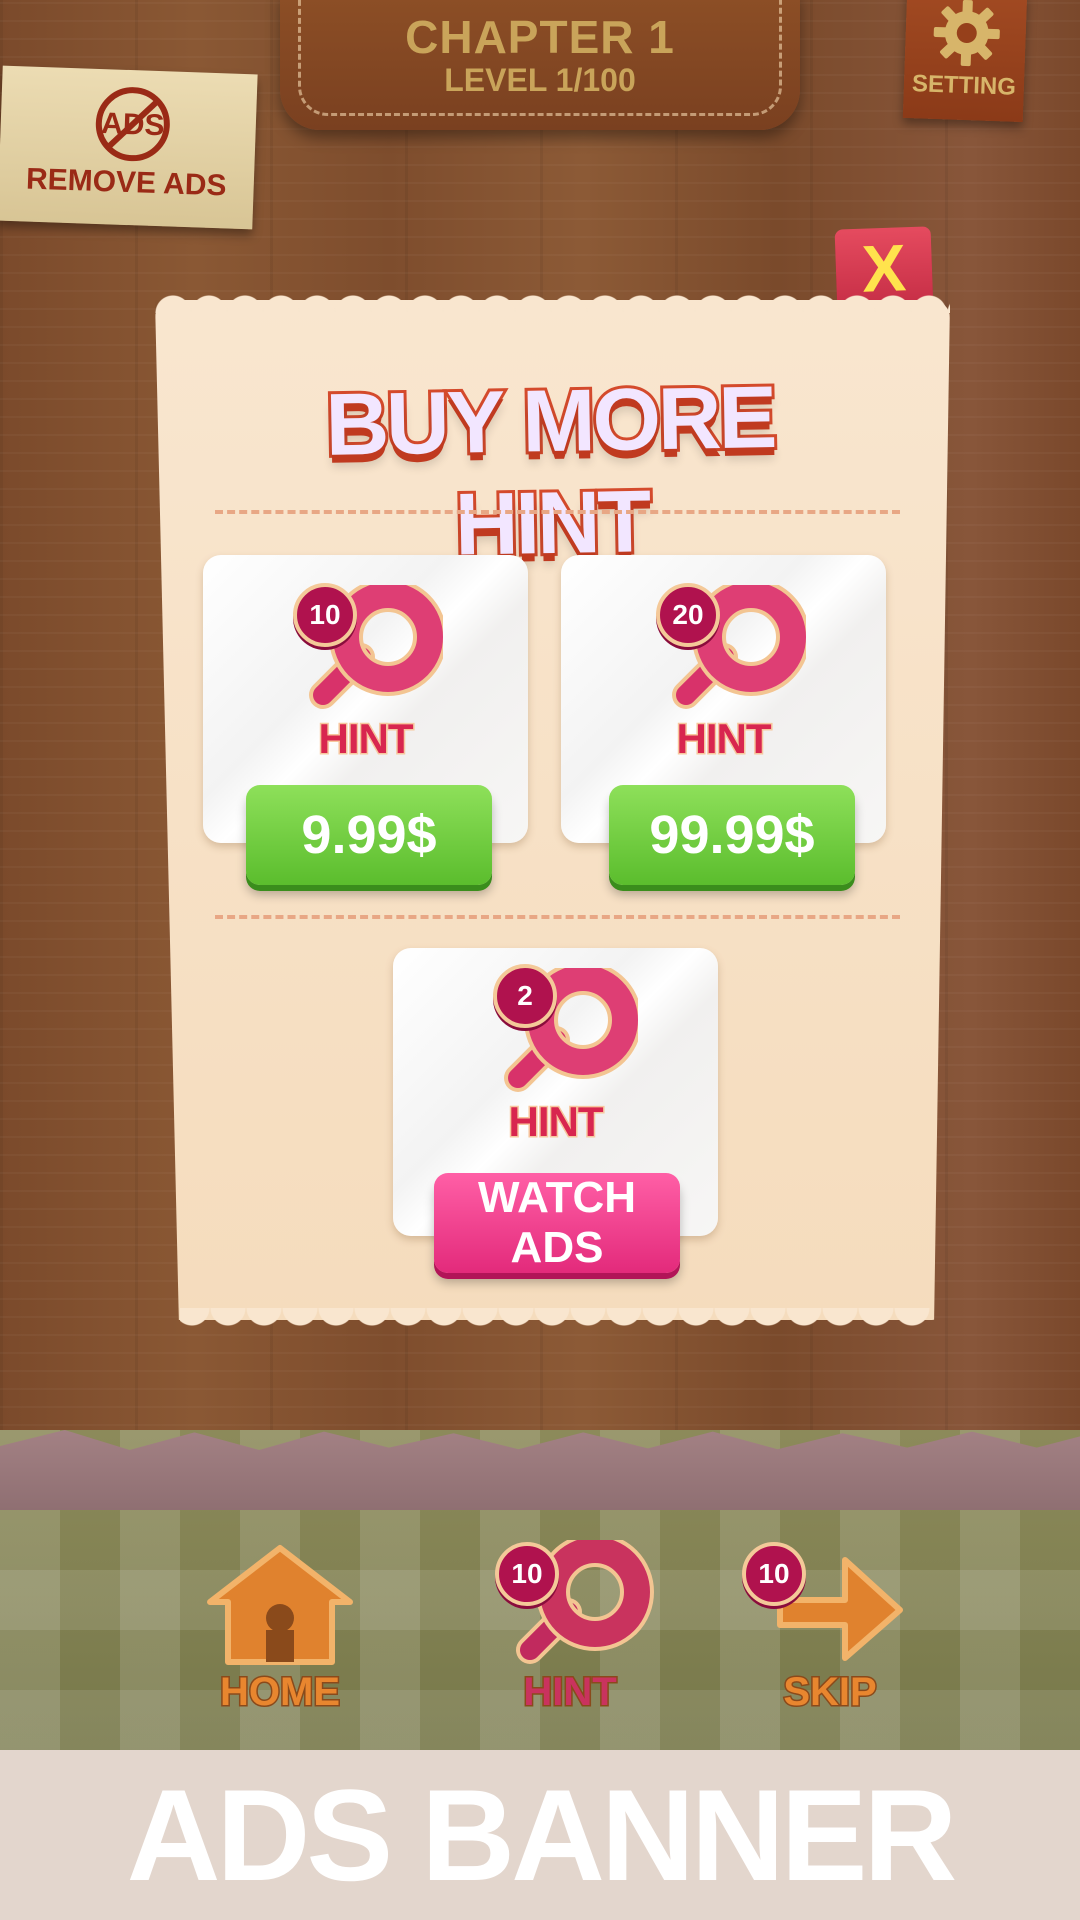  I want to click on skip-label: SKIP, so click(830, 1692).